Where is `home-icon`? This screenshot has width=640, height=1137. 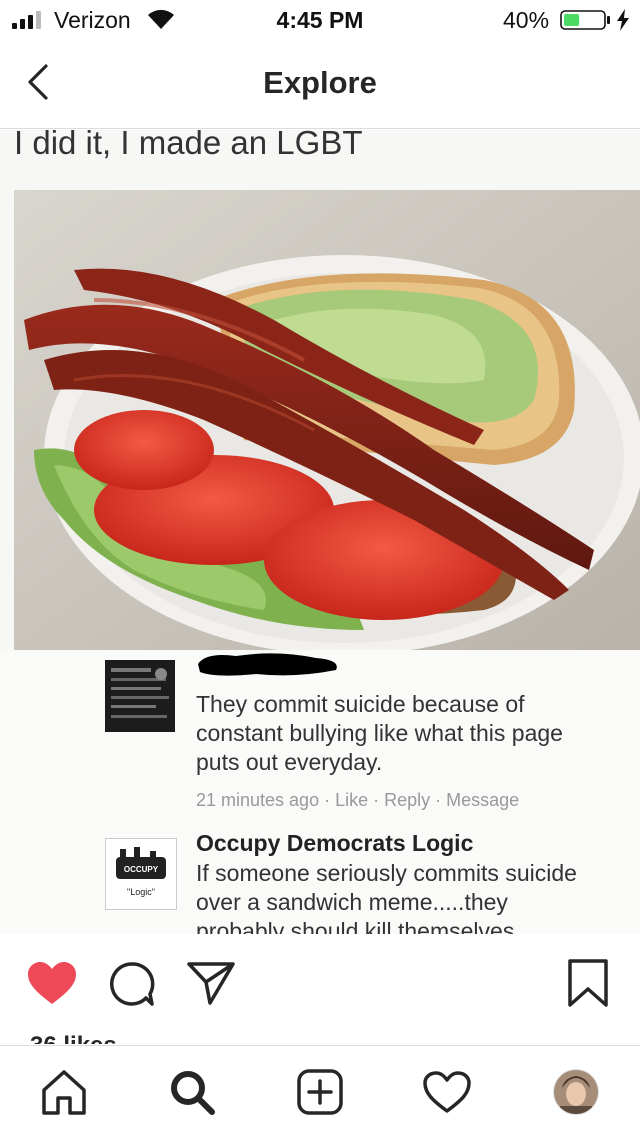
home-icon is located at coordinates (64, 1092).